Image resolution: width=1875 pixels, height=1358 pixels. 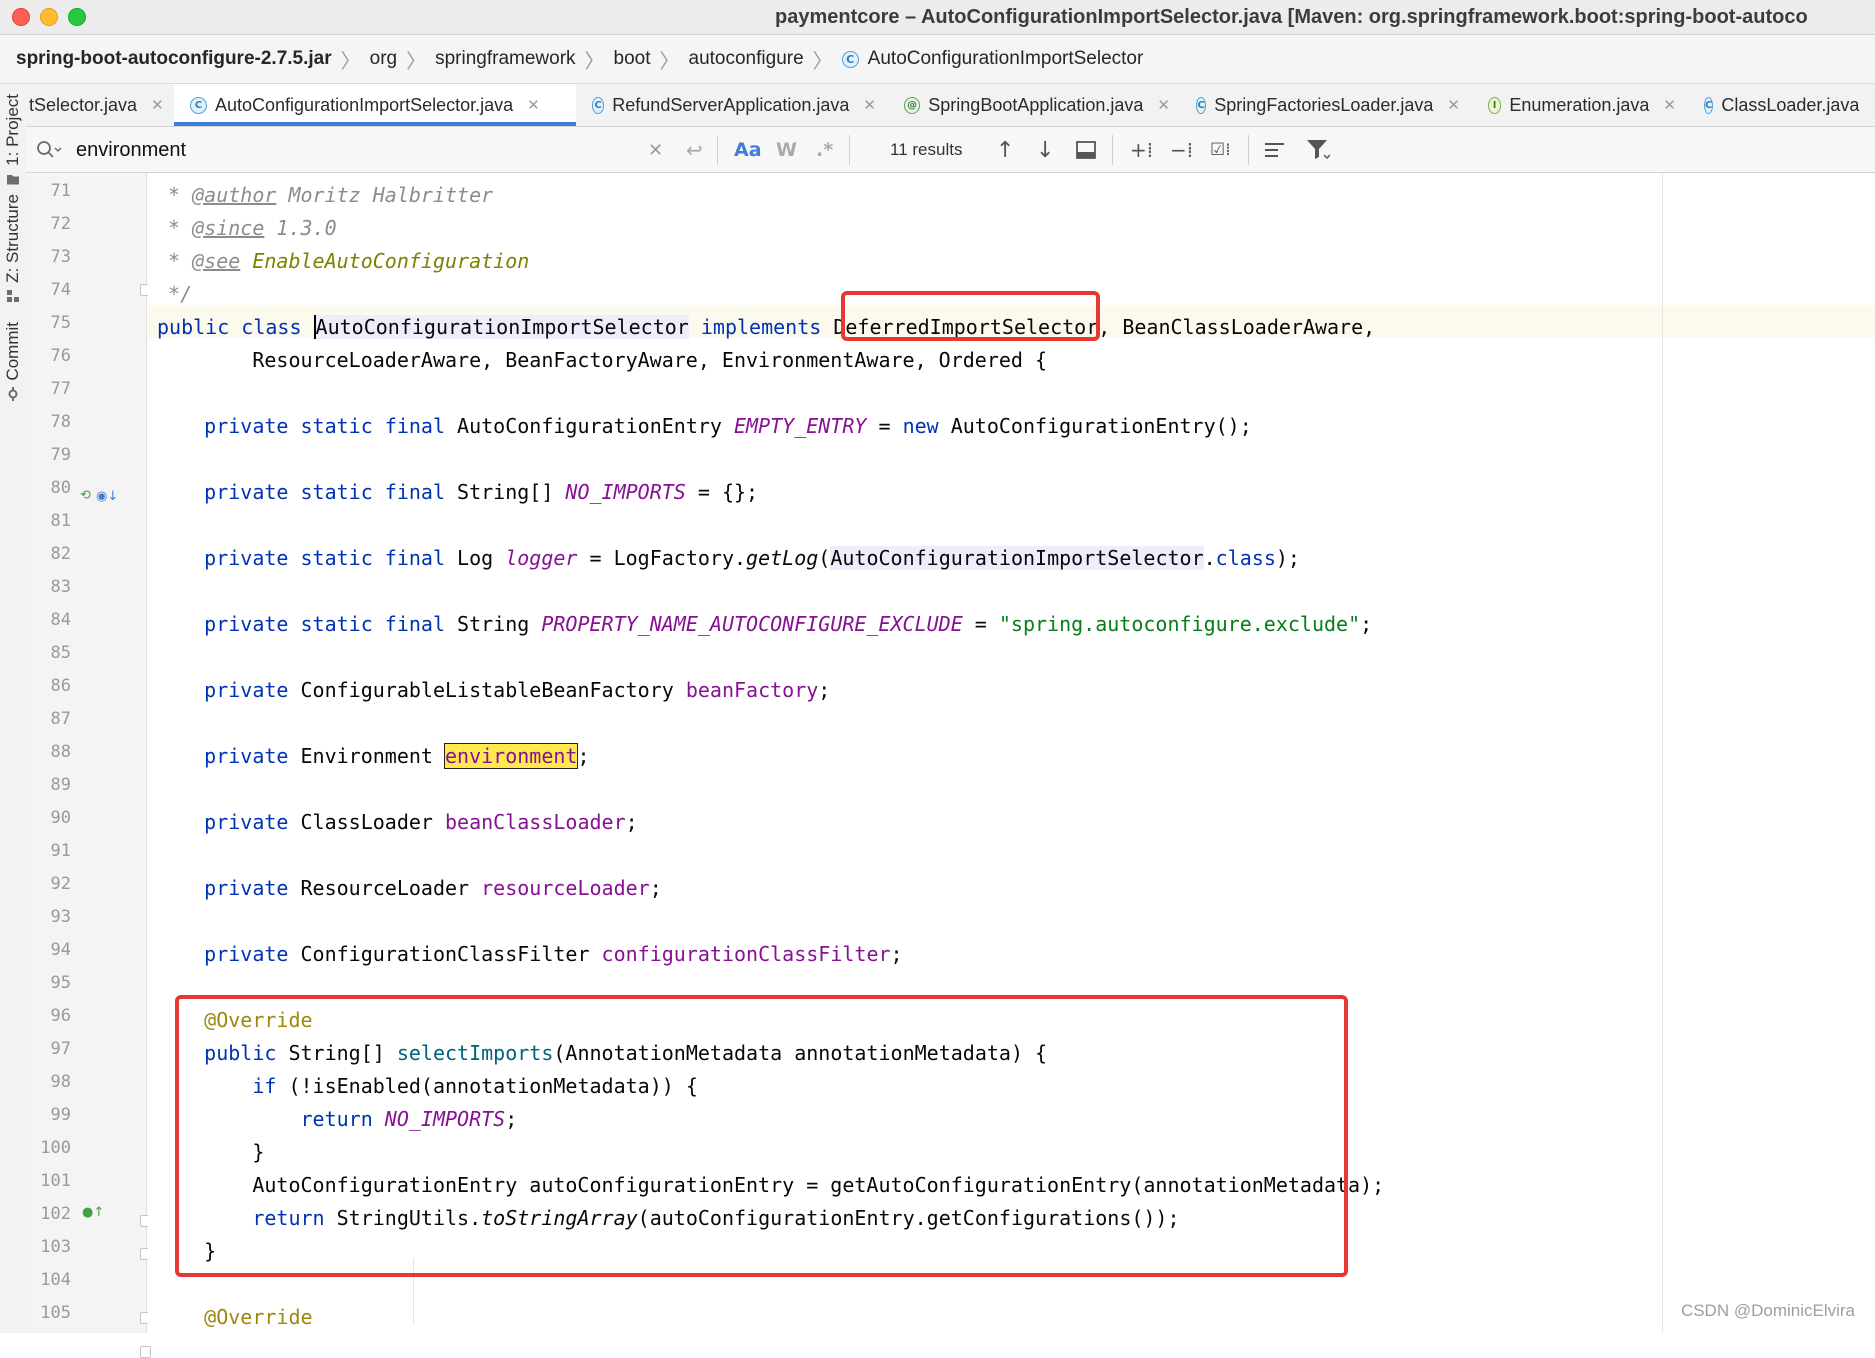 I want to click on new-line-icon: ↩, so click(x=694, y=150).